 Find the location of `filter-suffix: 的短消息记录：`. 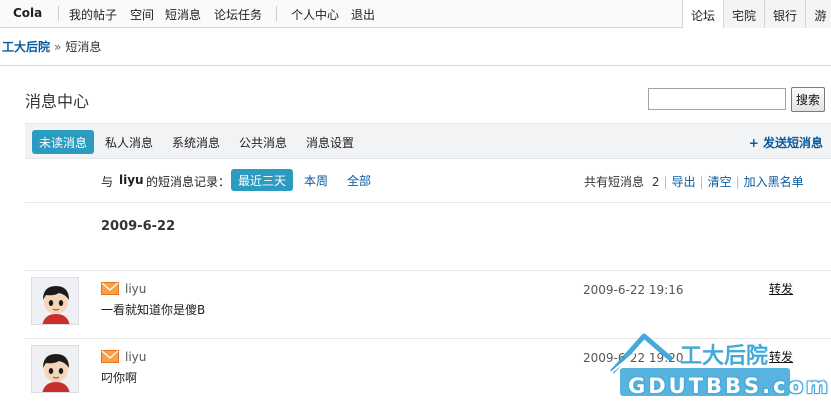

filter-suffix: 的短消息记录： is located at coordinates (188, 182).